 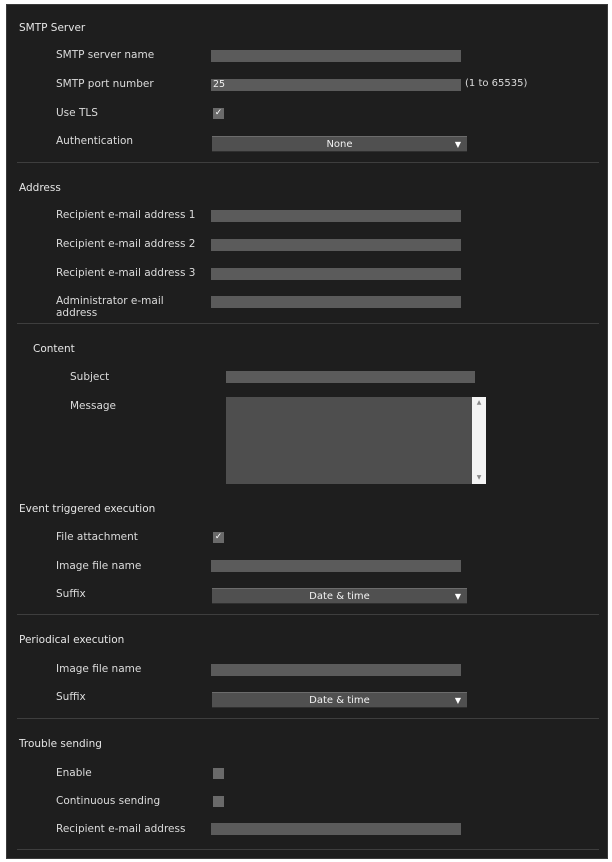 I want to click on periodical-suffix-label: Suffix, so click(x=71, y=697).